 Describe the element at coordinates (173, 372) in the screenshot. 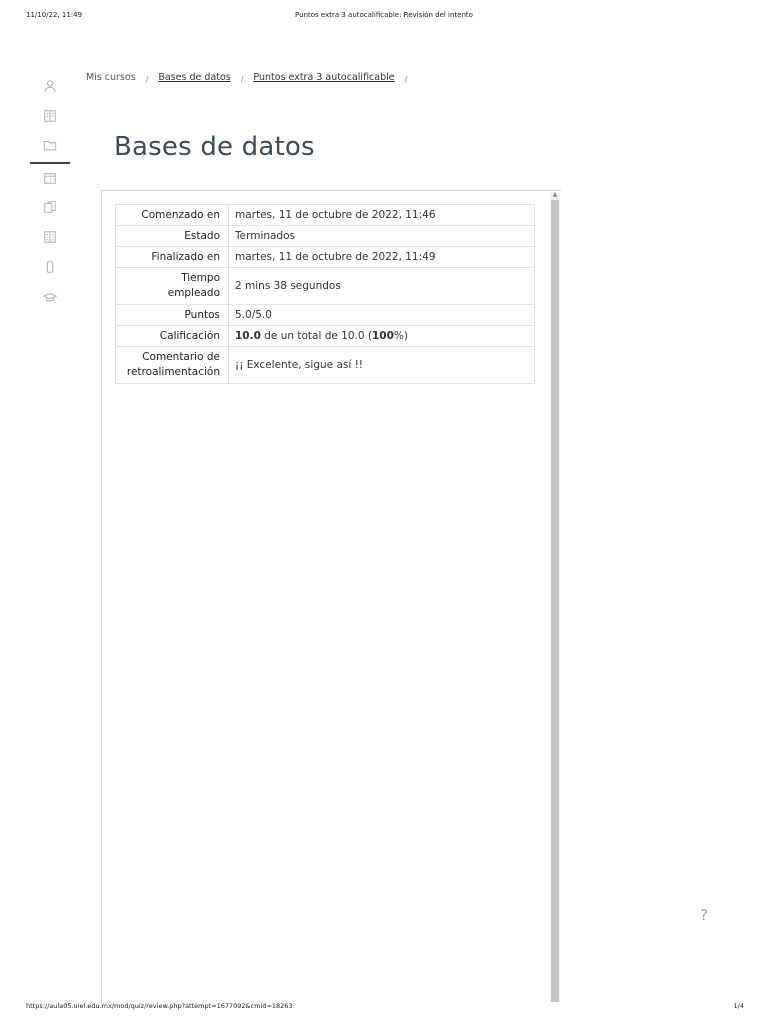

I see `feedback-label-line-2: retroalimentación` at that location.